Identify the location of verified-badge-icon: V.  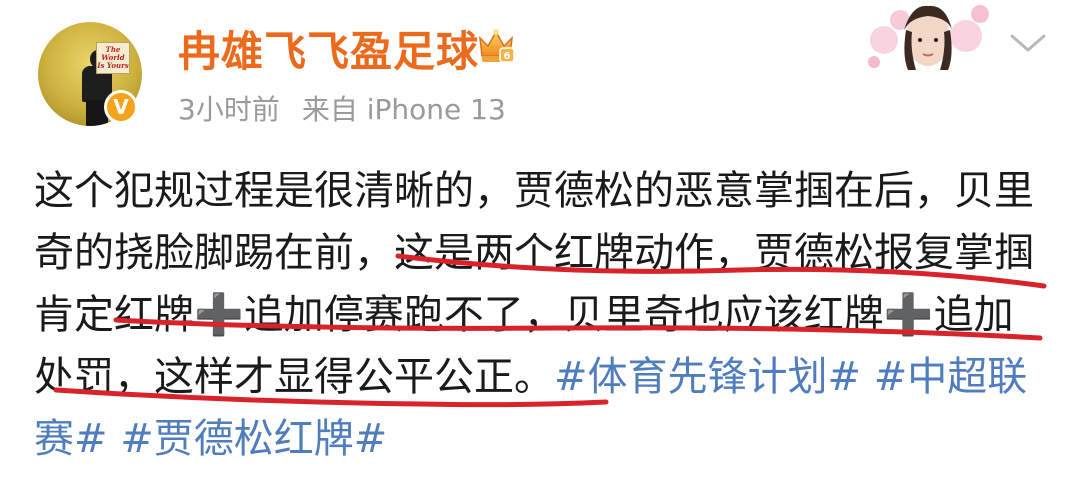
(121, 107).